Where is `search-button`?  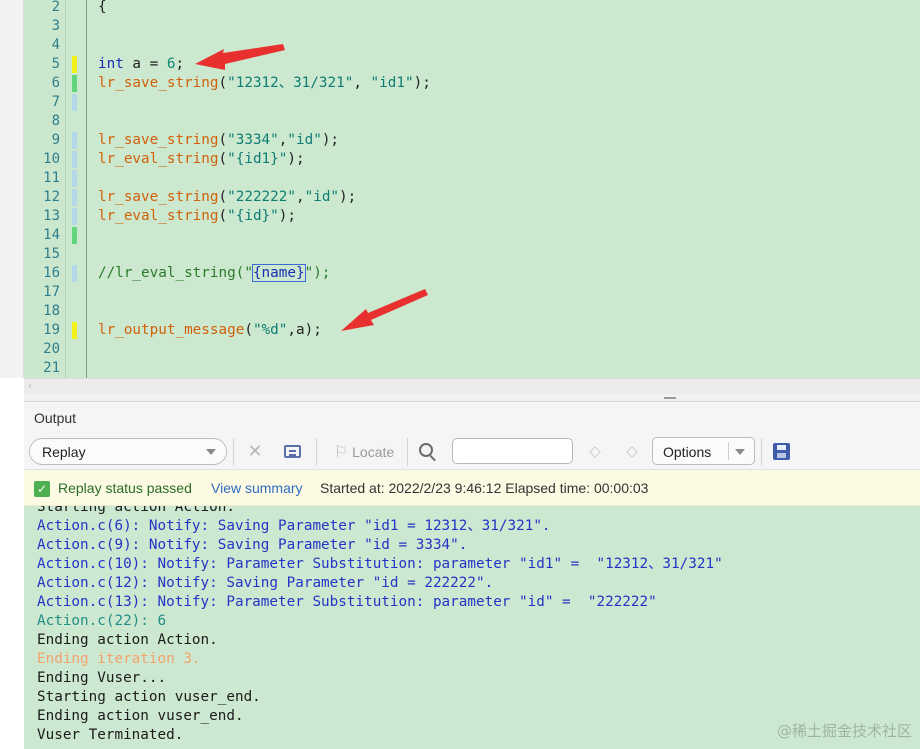 search-button is located at coordinates (428, 451).